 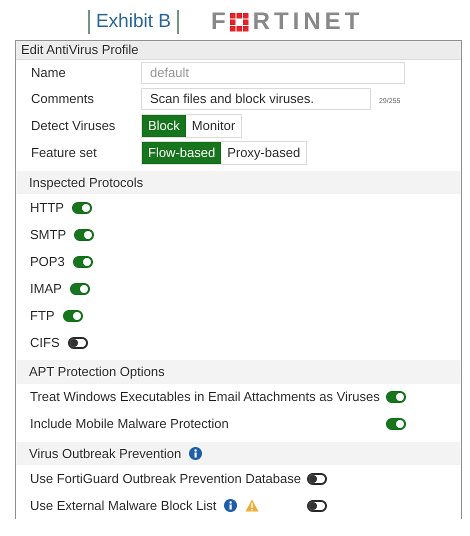 I want to click on section-title: APT Protection Options, so click(x=97, y=372).